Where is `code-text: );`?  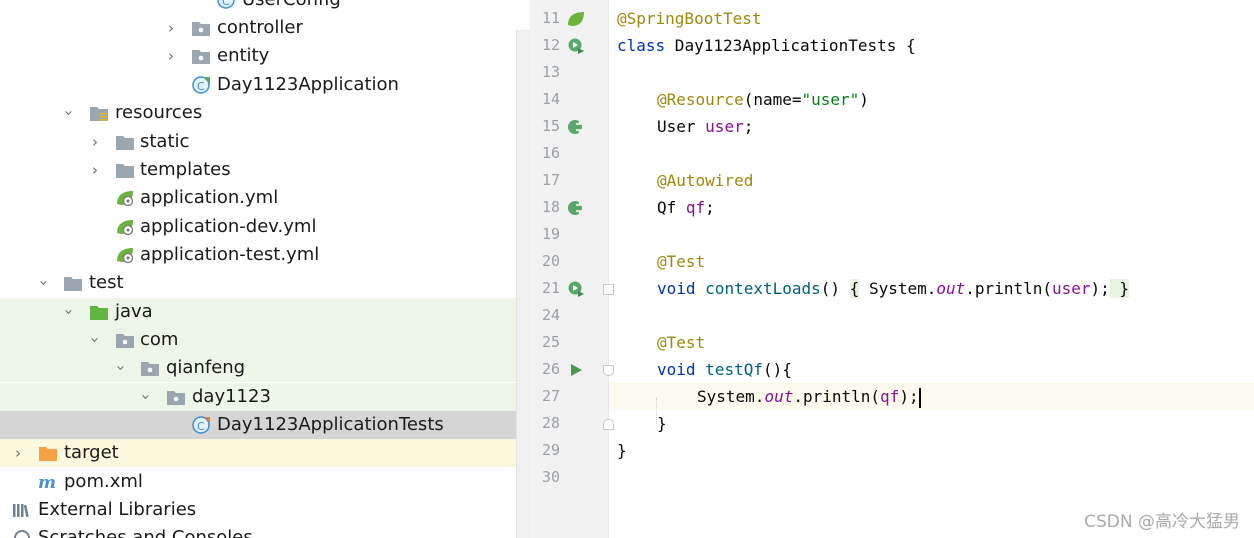 code-text: ); is located at coordinates (909, 396).